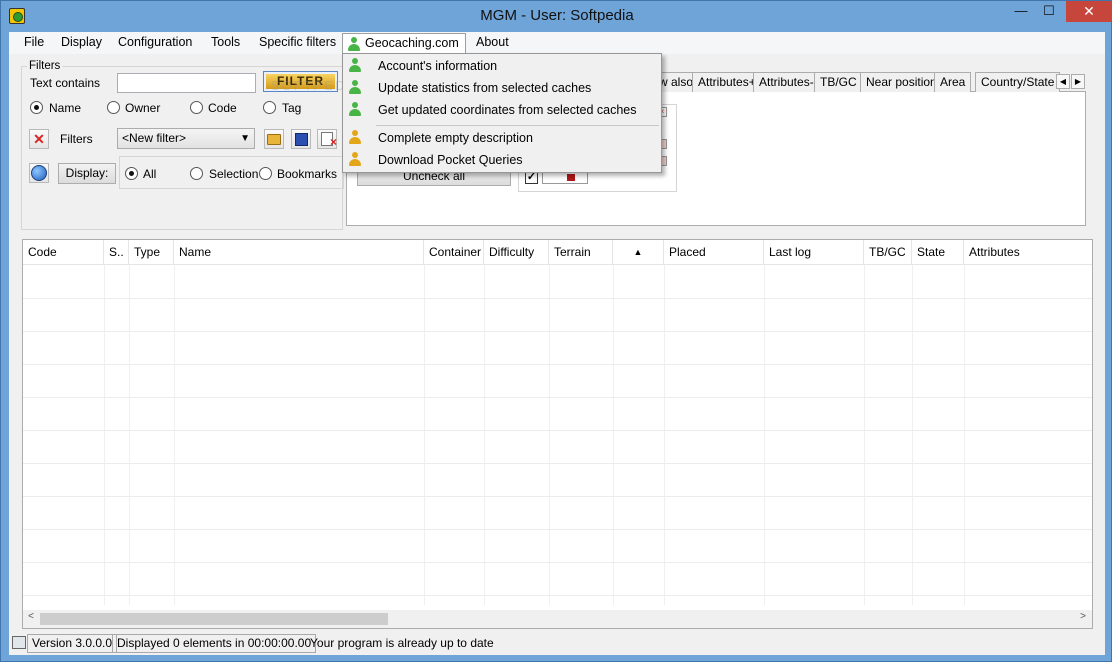  Describe the element at coordinates (76, 139) in the screenshot. I see `filters-label: Filters` at that location.